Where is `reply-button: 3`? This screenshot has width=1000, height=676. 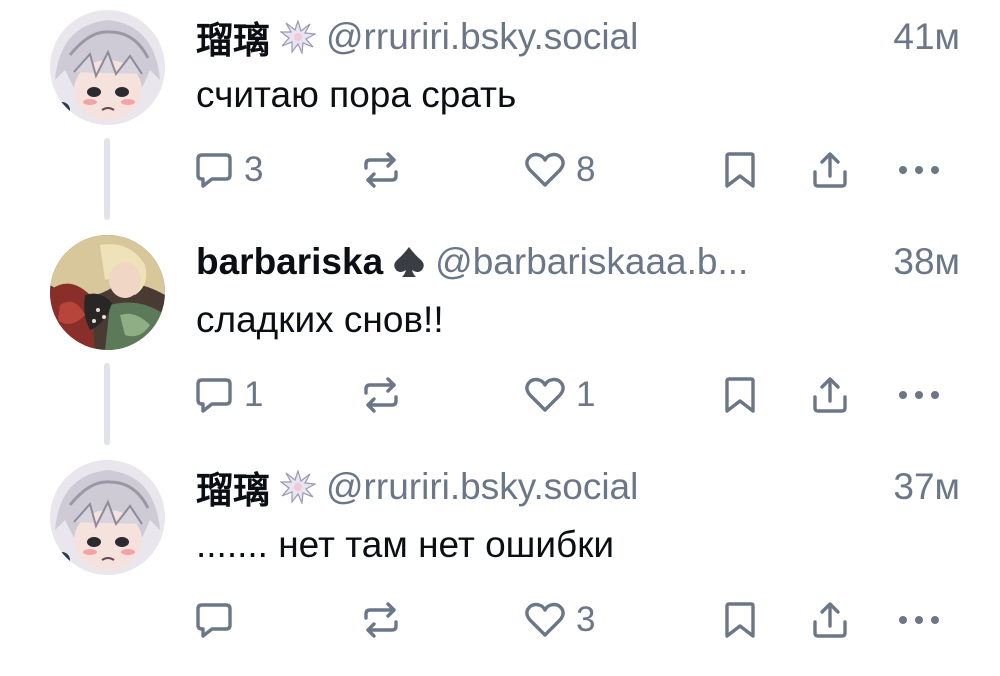 reply-button: 3 is located at coordinates (228, 170).